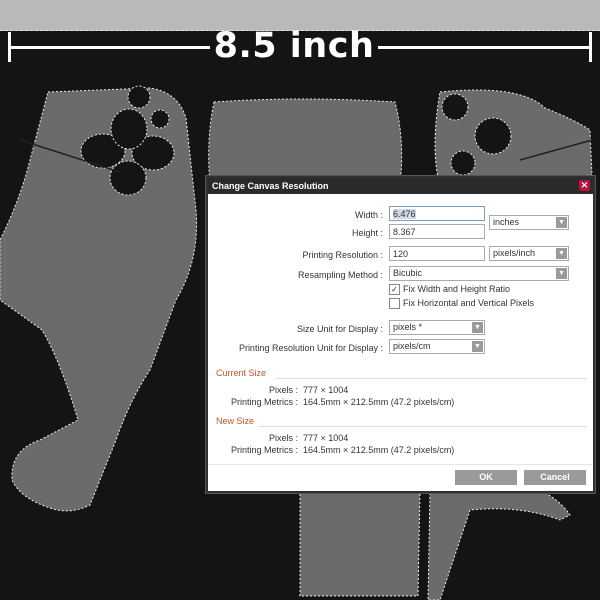  What do you see at coordinates (326, 390) in the screenshot?
I see `current-pixels-value: 777 × 1004` at bounding box center [326, 390].